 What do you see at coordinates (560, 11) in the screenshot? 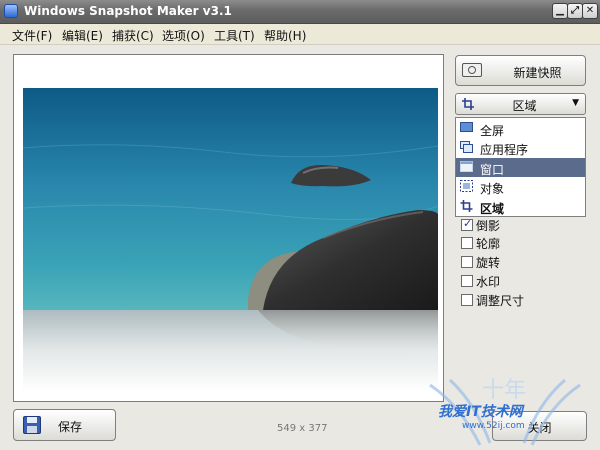
I see `minimize-button: ▁` at bounding box center [560, 11].